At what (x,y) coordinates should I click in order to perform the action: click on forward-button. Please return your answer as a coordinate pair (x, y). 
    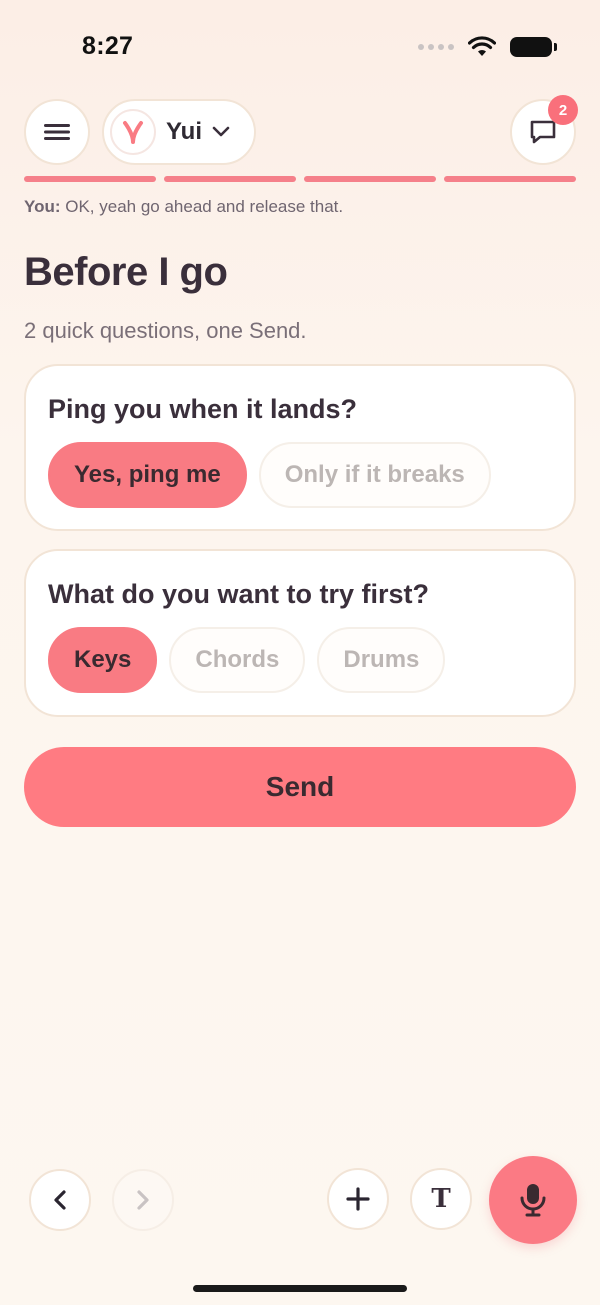
    Looking at the image, I should click on (143, 1200).